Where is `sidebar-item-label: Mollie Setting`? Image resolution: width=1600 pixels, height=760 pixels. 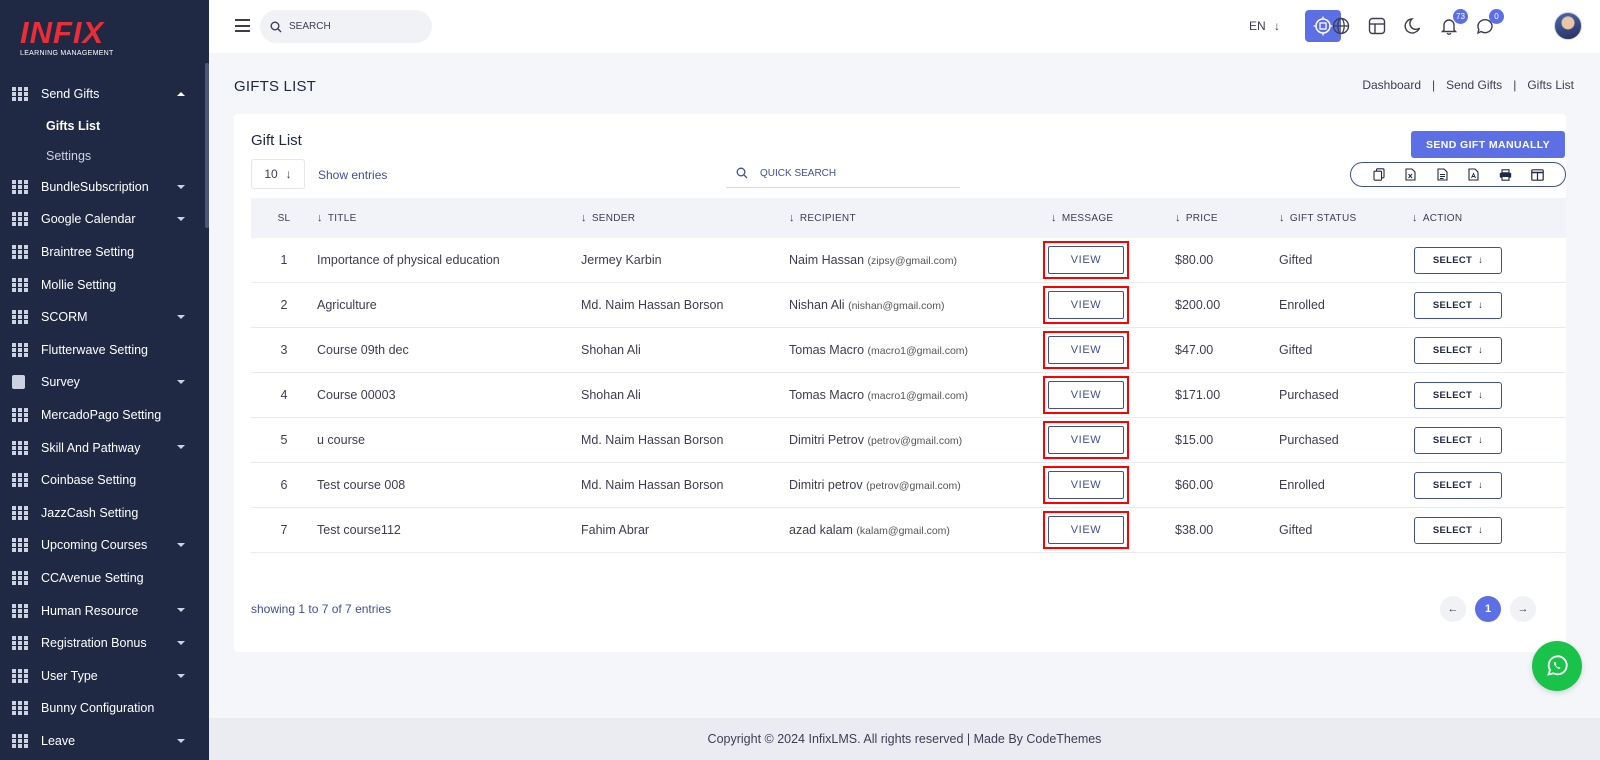
sidebar-item-label: Mollie Setting is located at coordinates (79, 284).